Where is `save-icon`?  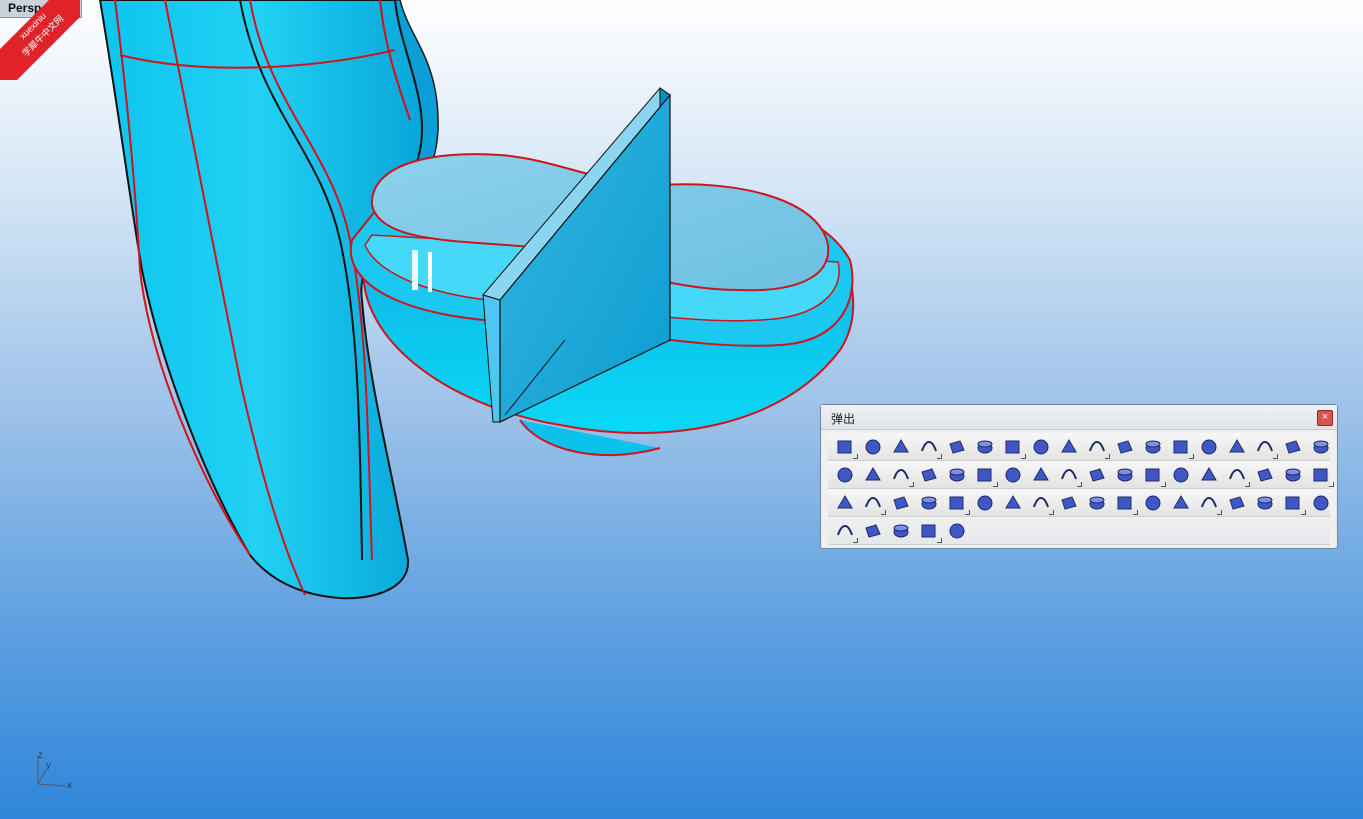 save-icon is located at coordinates (901, 447).